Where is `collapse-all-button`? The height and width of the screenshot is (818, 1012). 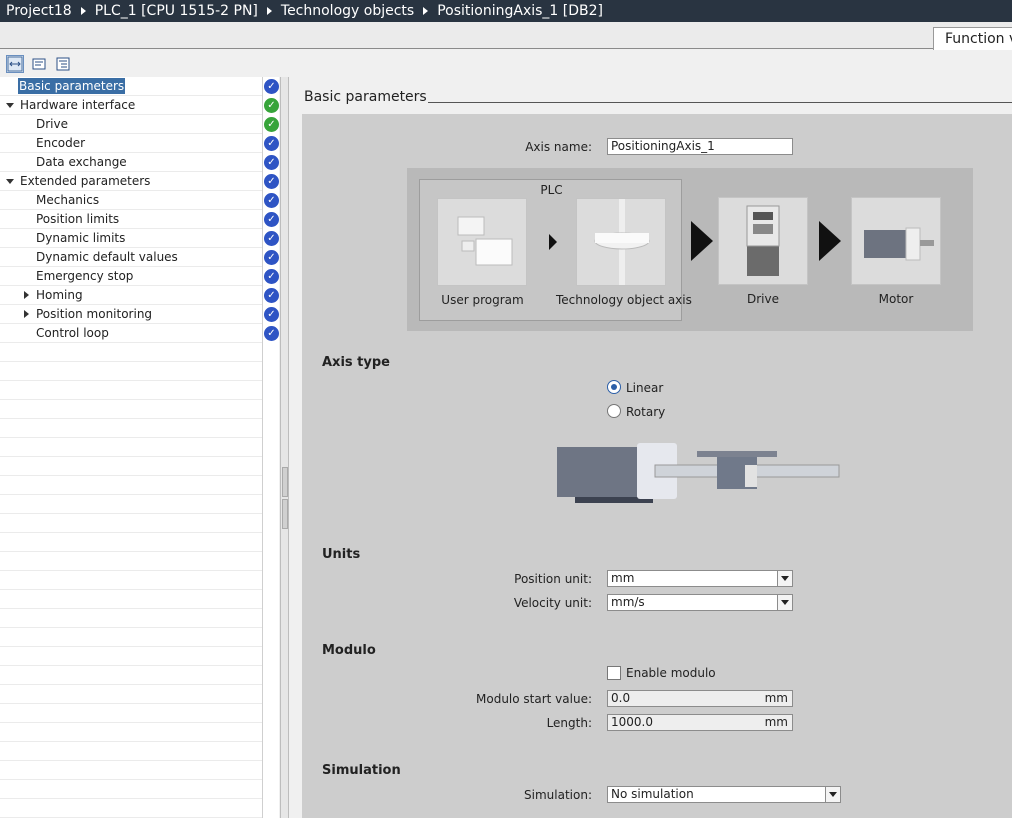 collapse-all-button is located at coordinates (63, 64).